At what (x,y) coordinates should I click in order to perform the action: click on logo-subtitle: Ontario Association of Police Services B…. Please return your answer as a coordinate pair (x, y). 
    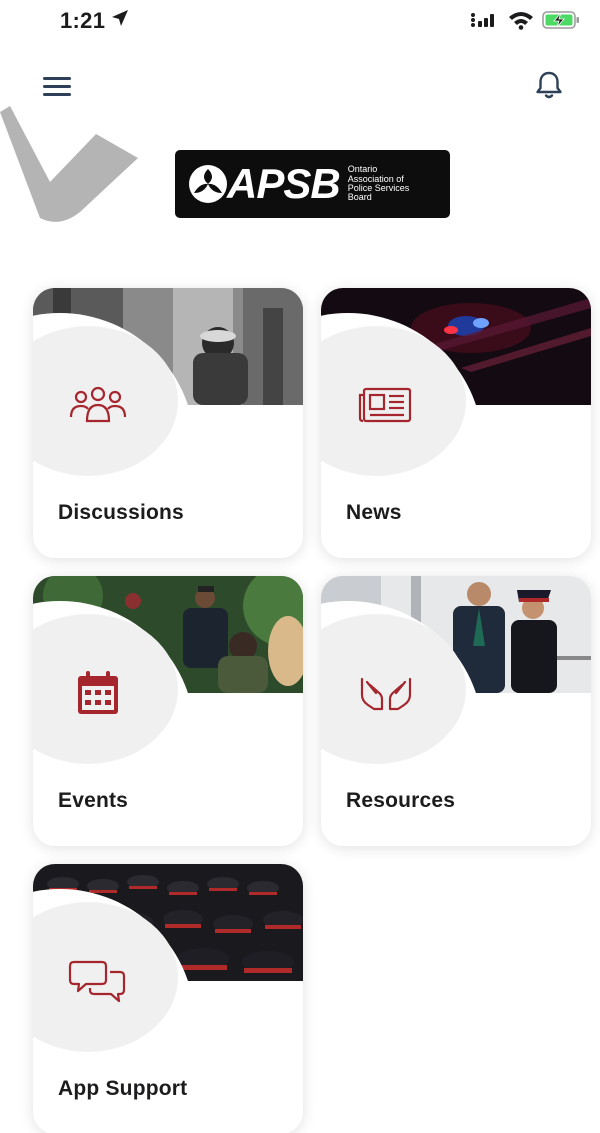
    Looking at the image, I should click on (378, 183).